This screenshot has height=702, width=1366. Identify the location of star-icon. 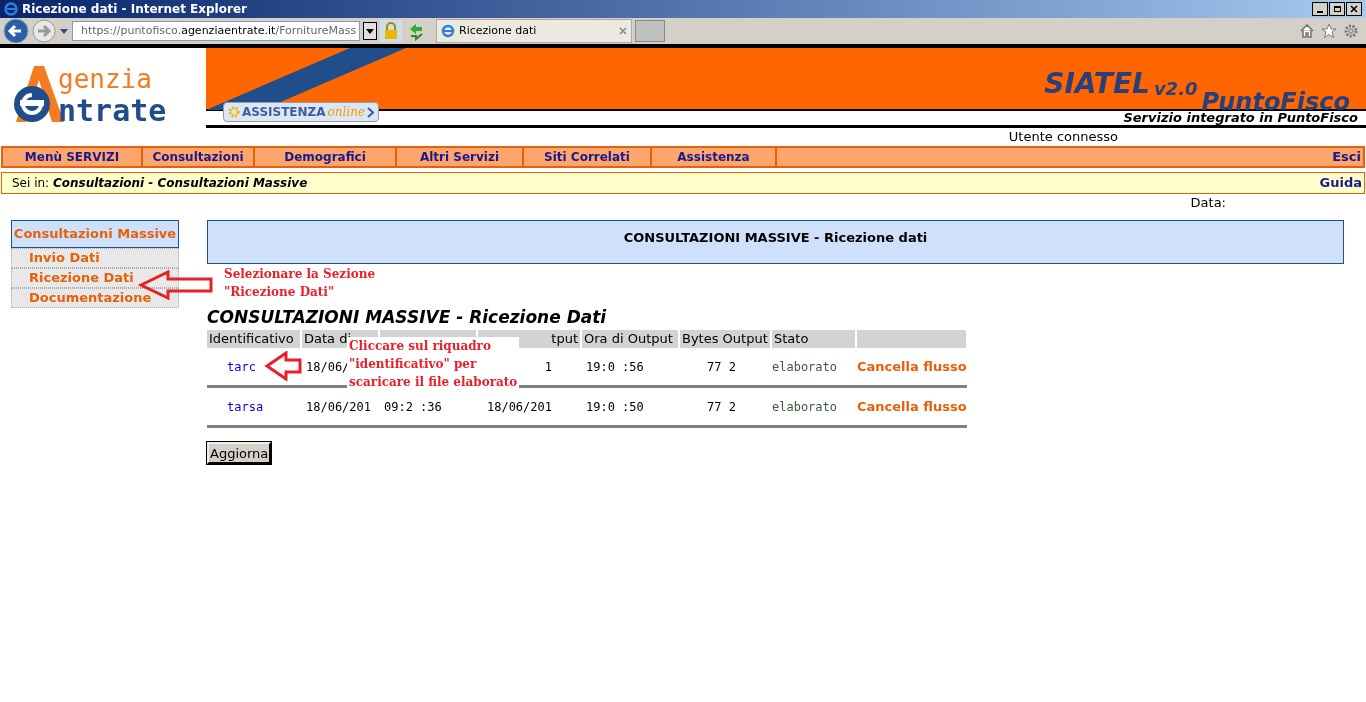
(1329, 31).